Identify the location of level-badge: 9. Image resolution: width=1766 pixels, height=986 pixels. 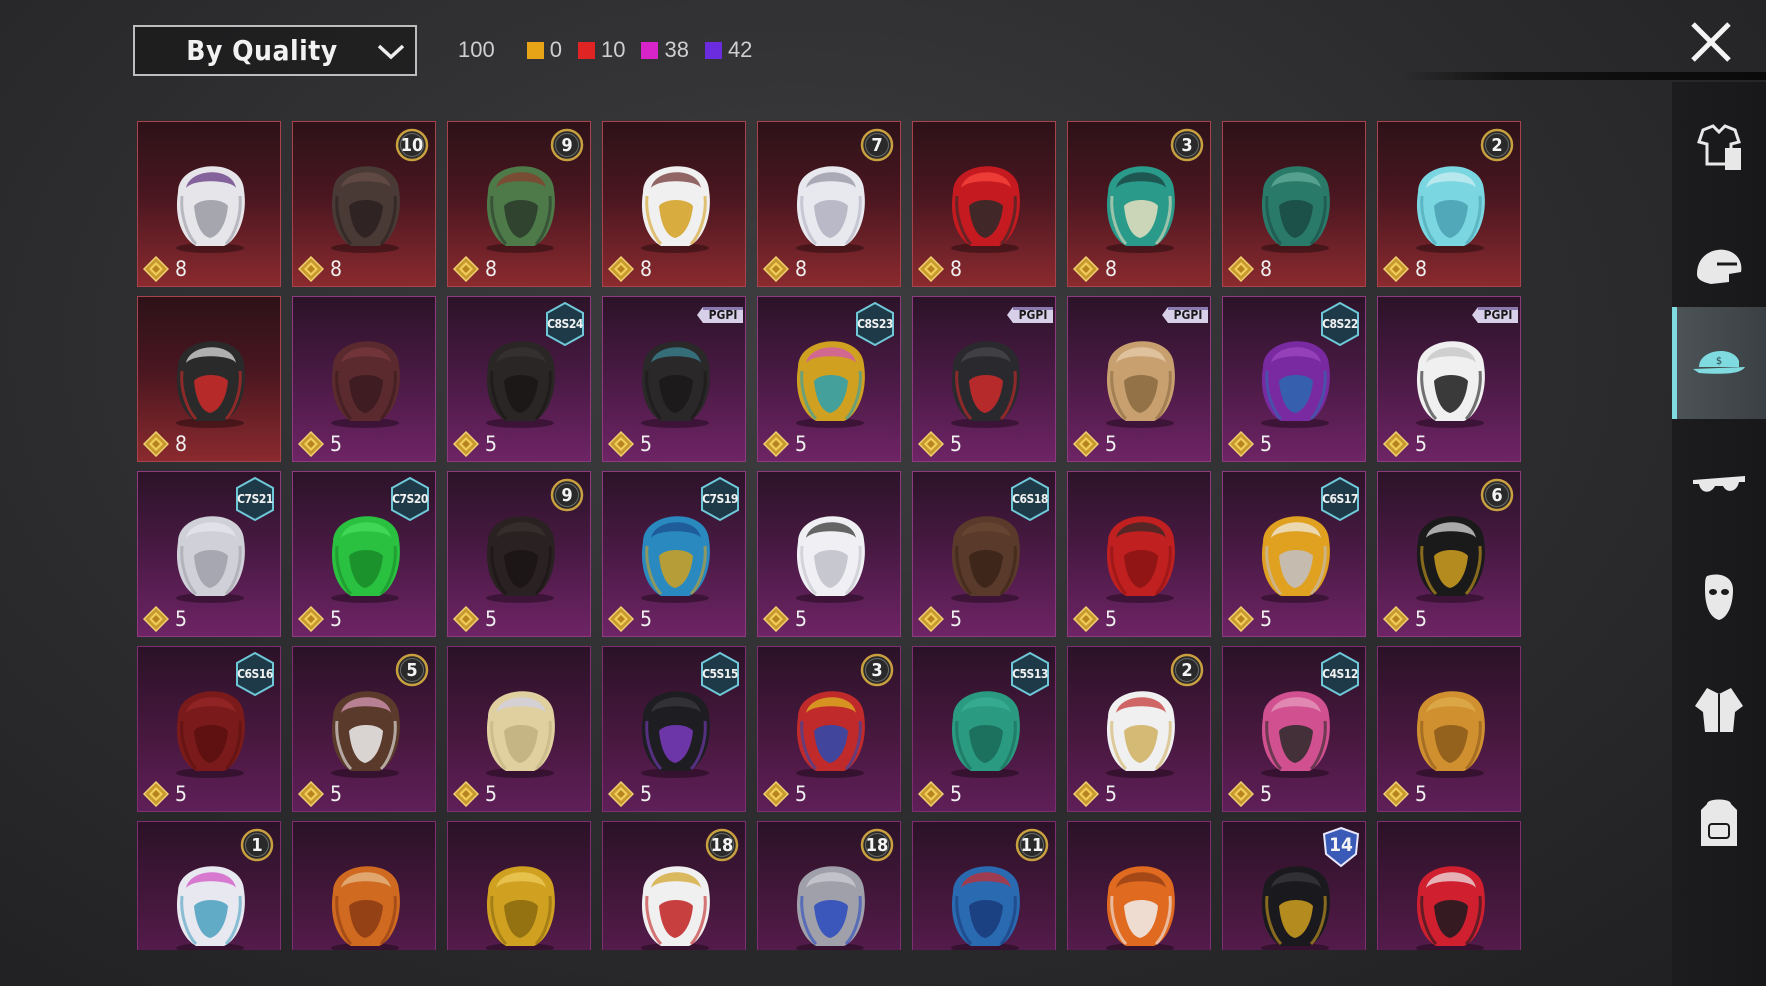
(567, 495).